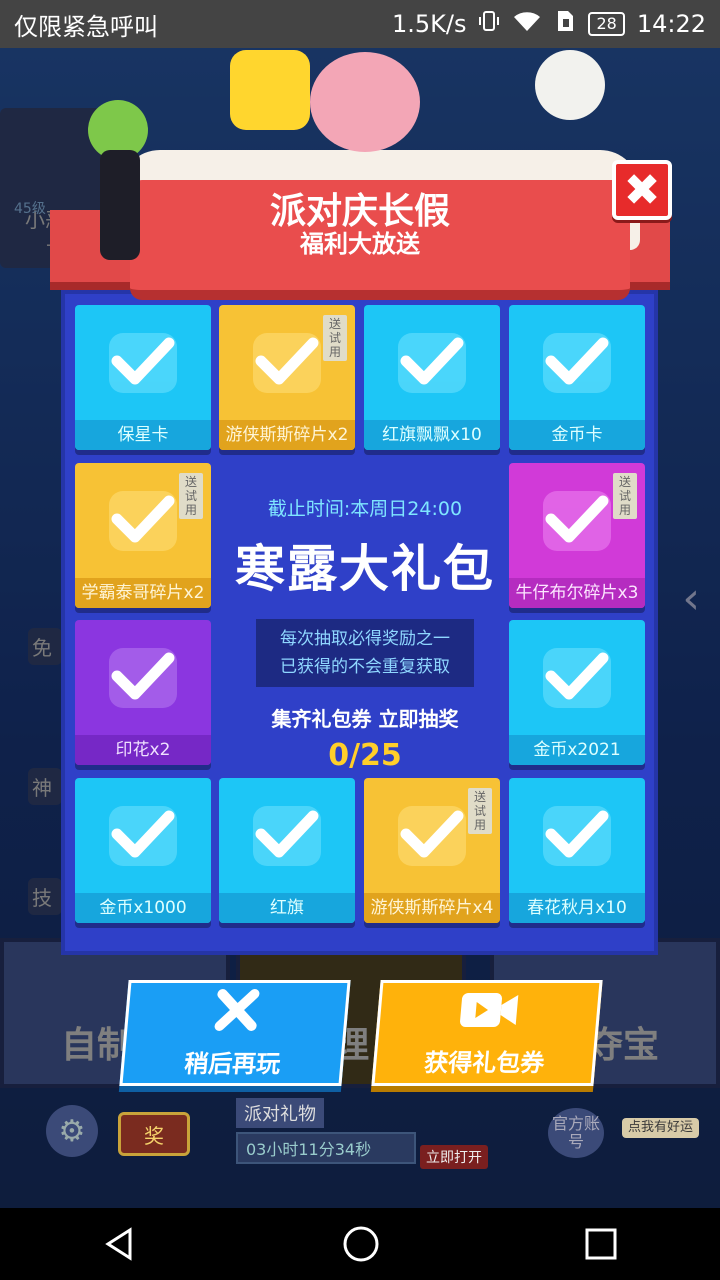  What do you see at coordinates (232, 1063) in the screenshot?
I see `play-later-label: 稍后再玩` at bounding box center [232, 1063].